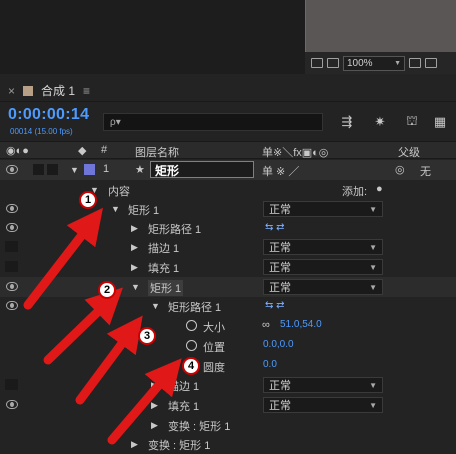 This screenshot has height=454, width=456. I want to click on transform-outer-row: ▶ 变换 : 矩形 1, so click(228, 444).